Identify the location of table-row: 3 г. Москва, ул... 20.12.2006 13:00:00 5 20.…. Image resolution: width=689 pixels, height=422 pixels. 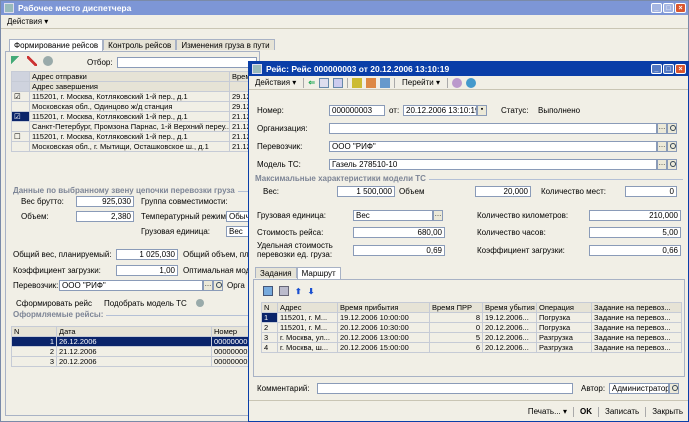
(471, 337).